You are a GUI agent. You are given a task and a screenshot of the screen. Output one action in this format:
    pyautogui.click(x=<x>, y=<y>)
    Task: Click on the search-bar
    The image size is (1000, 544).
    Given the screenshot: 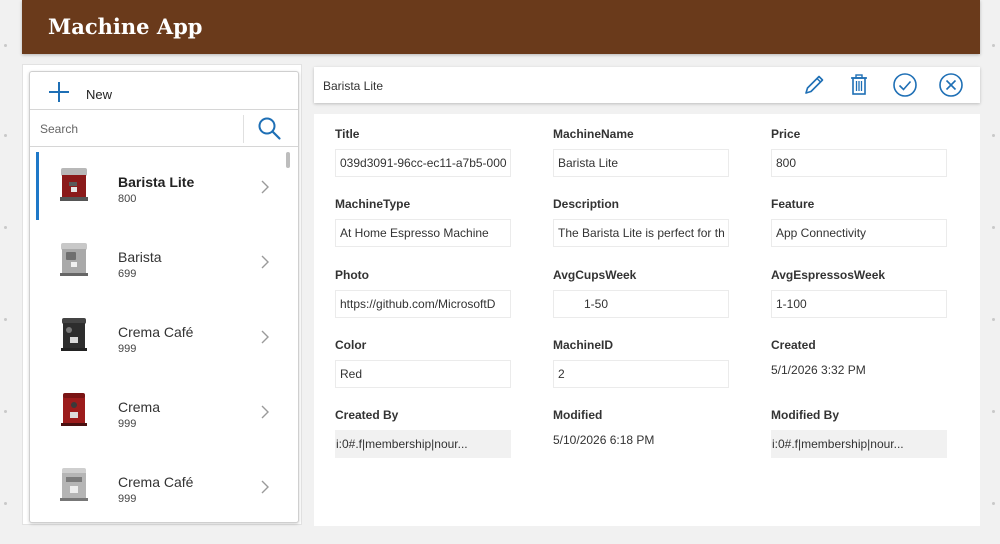 What is the action you would take?
    pyautogui.click(x=164, y=128)
    